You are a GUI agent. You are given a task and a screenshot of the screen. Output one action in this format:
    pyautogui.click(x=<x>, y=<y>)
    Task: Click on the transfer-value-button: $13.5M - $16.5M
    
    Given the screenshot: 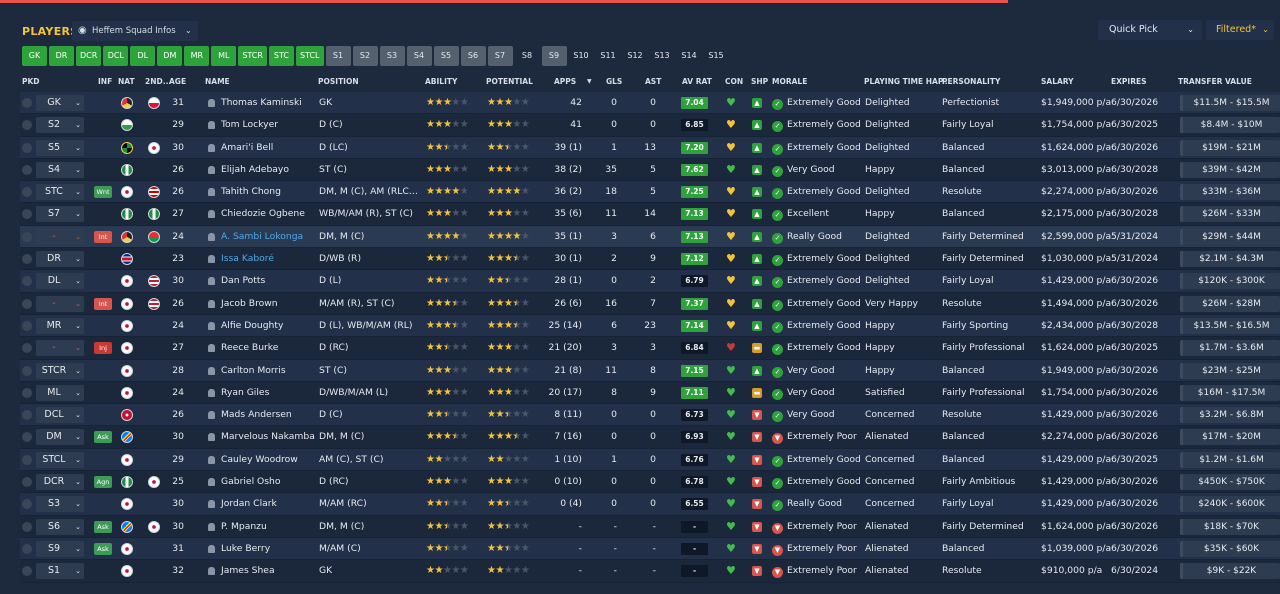 What is the action you would take?
    pyautogui.click(x=1230, y=325)
    